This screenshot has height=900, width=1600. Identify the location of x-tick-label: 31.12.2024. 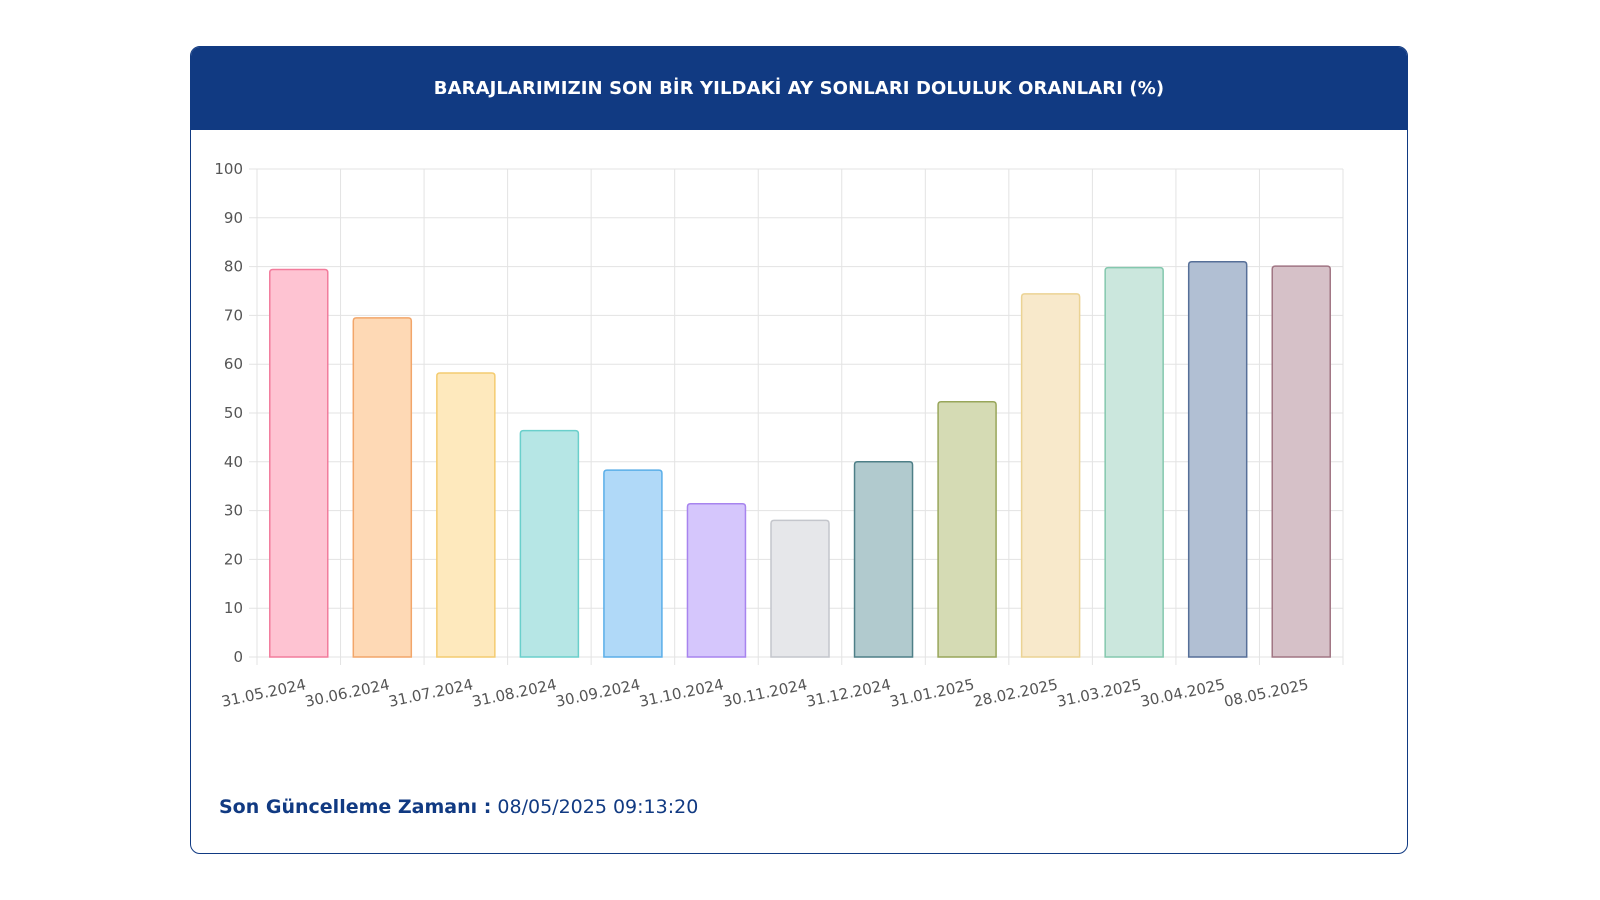
(849, 692).